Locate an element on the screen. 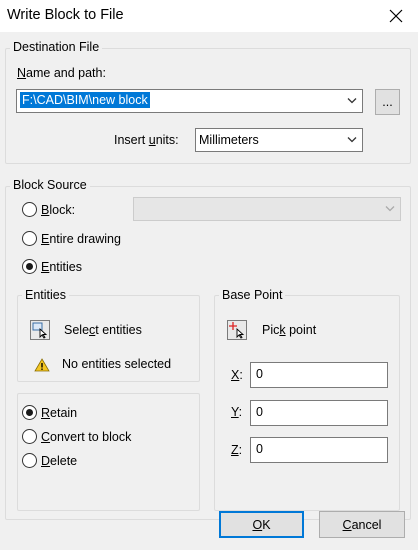 Image resolution: width=418 pixels, height=550 pixels. entities-radio: Entities is located at coordinates (52, 266).